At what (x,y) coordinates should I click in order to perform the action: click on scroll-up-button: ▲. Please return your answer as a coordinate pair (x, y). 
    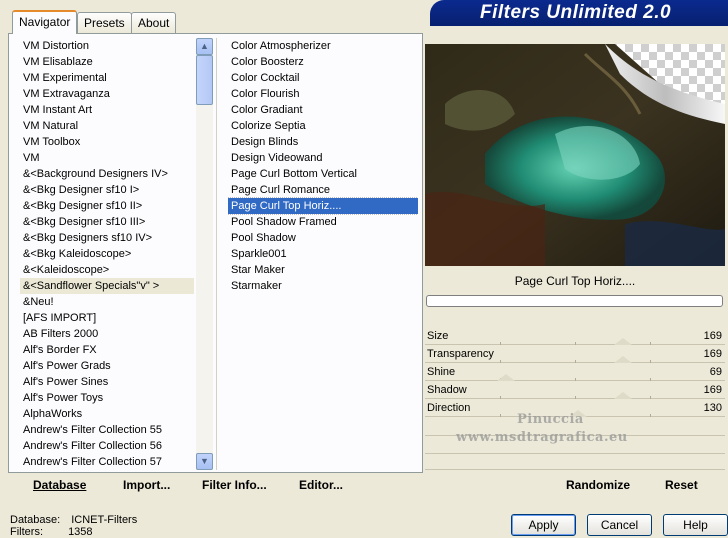
    Looking at the image, I should click on (204, 46).